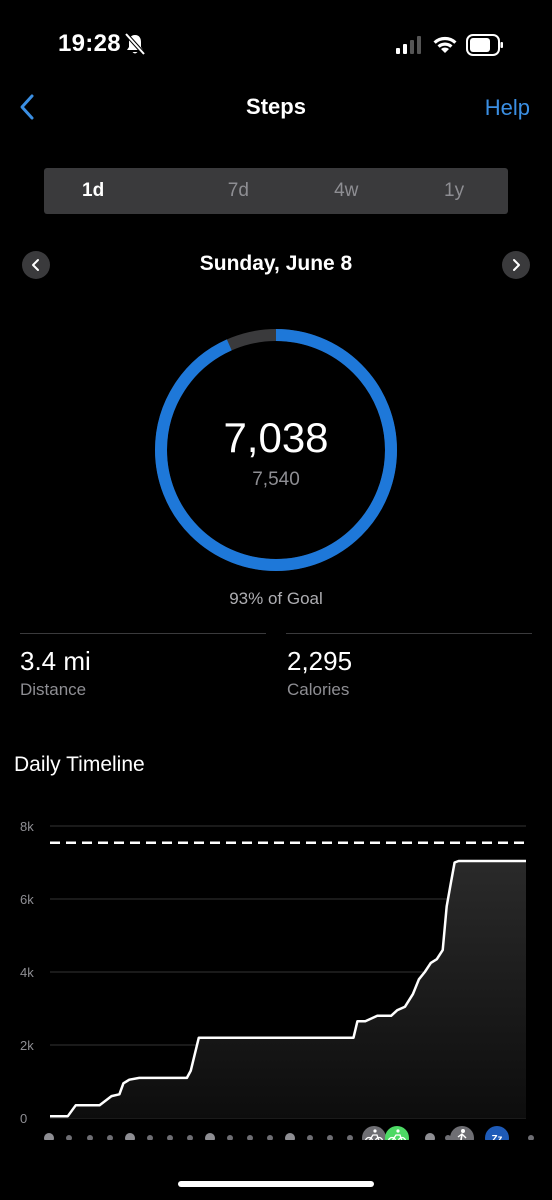 Image resolution: width=552 pixels, height=1200 pixels. What do you see at coordinates (55, 661) in the screenshot?
I see `distance-value: 3.4 mi` at bounding box center [55, 661].